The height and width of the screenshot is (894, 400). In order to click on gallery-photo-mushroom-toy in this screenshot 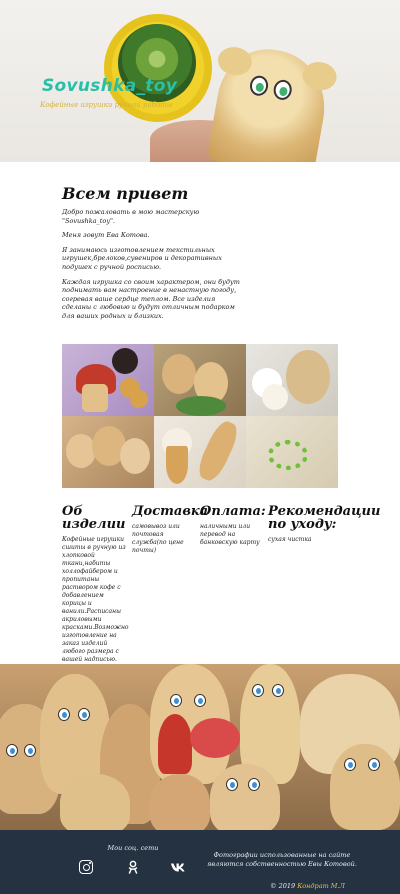, I will do `click(108, 380)`.